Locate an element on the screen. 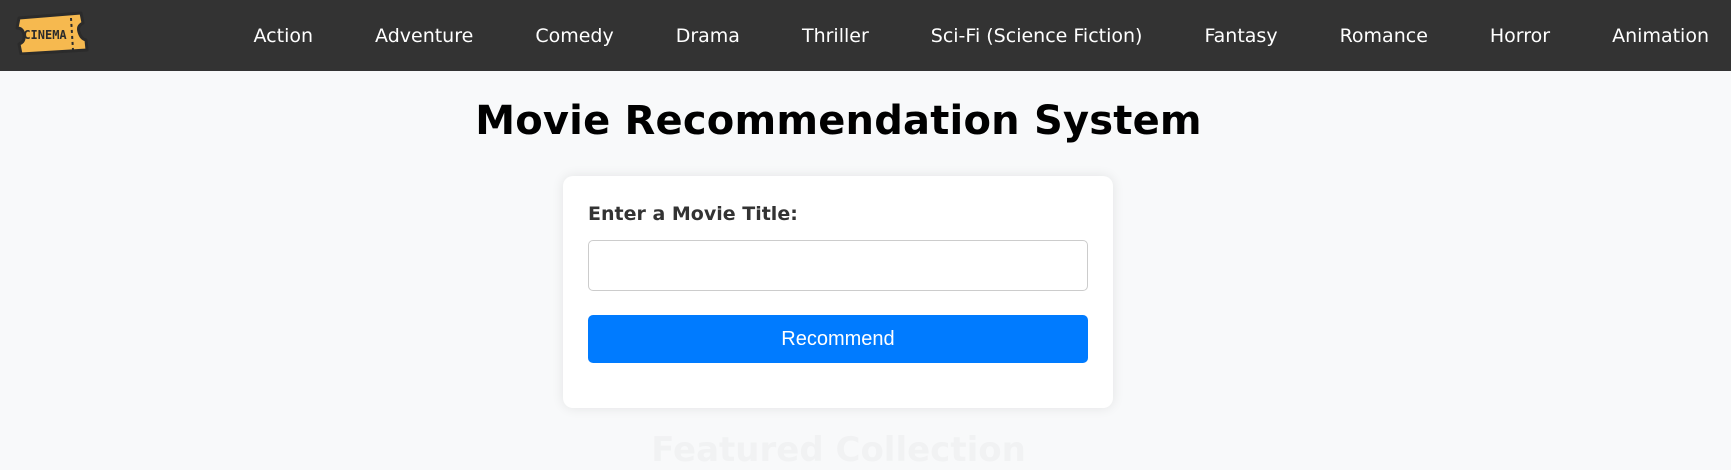  logo-text: CINEMA is located at coordinates (45, 35).